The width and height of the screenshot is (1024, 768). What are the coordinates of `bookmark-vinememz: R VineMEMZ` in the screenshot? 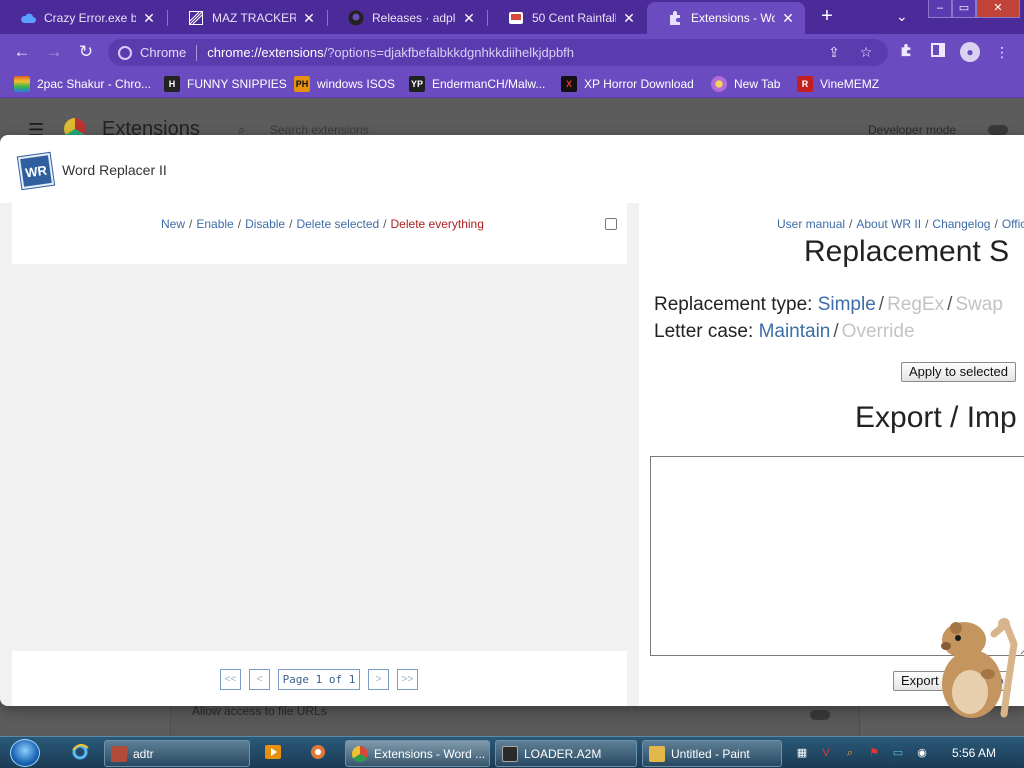 It's located at (838, 84).